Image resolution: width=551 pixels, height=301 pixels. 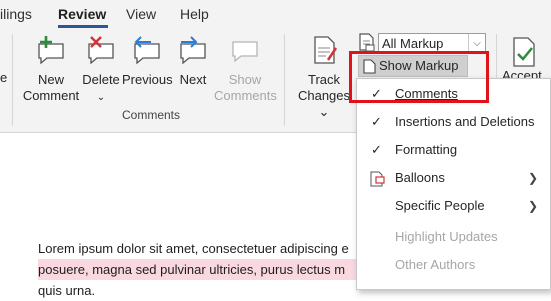 I want to click on show-comments-icon, so click(x=245, y=52).